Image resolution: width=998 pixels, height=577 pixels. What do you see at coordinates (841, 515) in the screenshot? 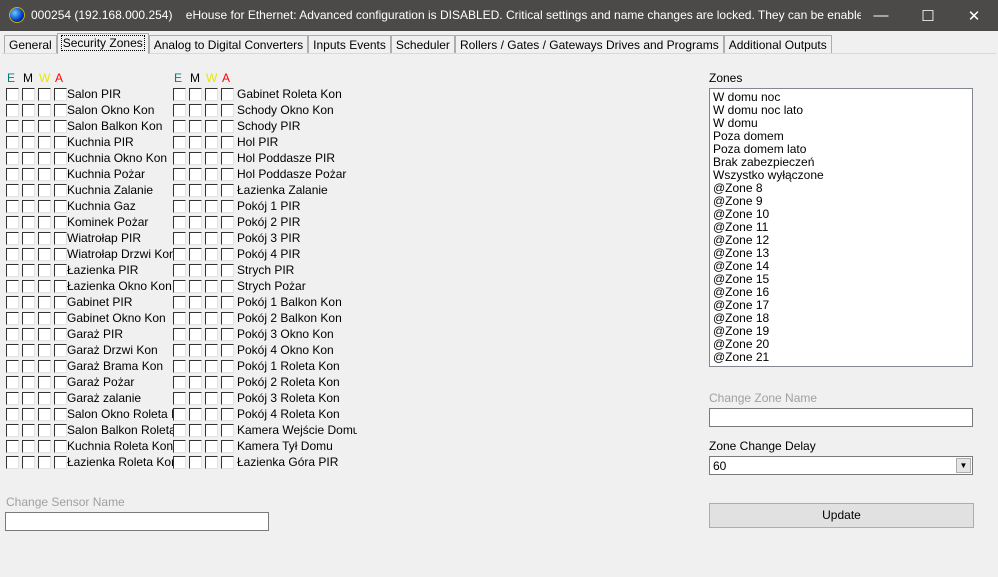
I see `update-button: Update` at bounding box center [841, 515].